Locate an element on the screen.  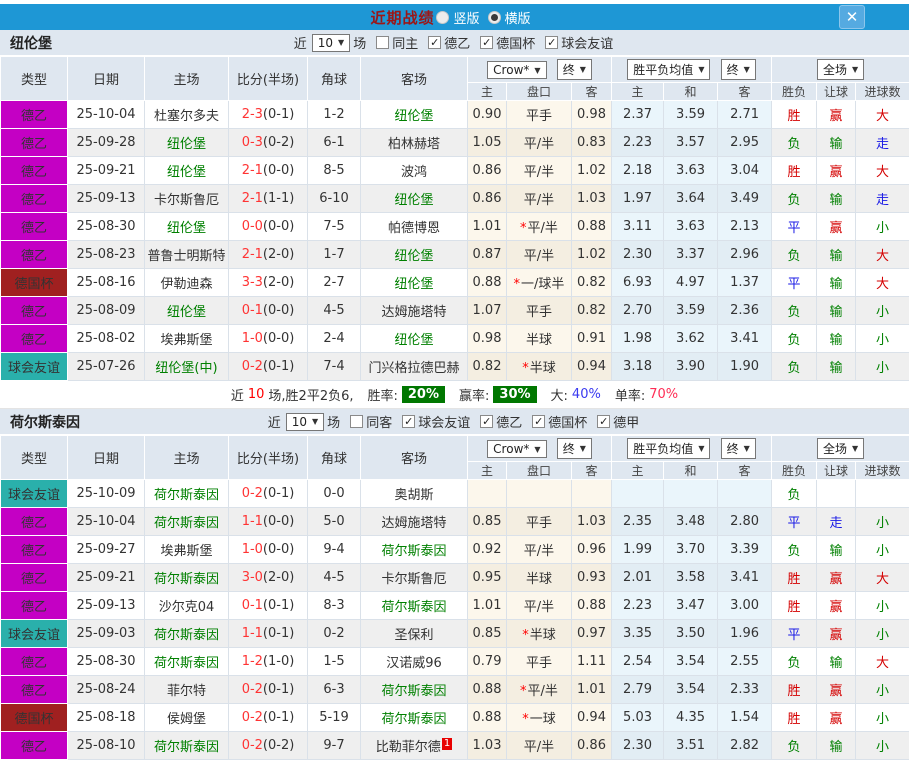
cell-away-team: 比勒菲尔德1 is located at coordinates (414, 746).